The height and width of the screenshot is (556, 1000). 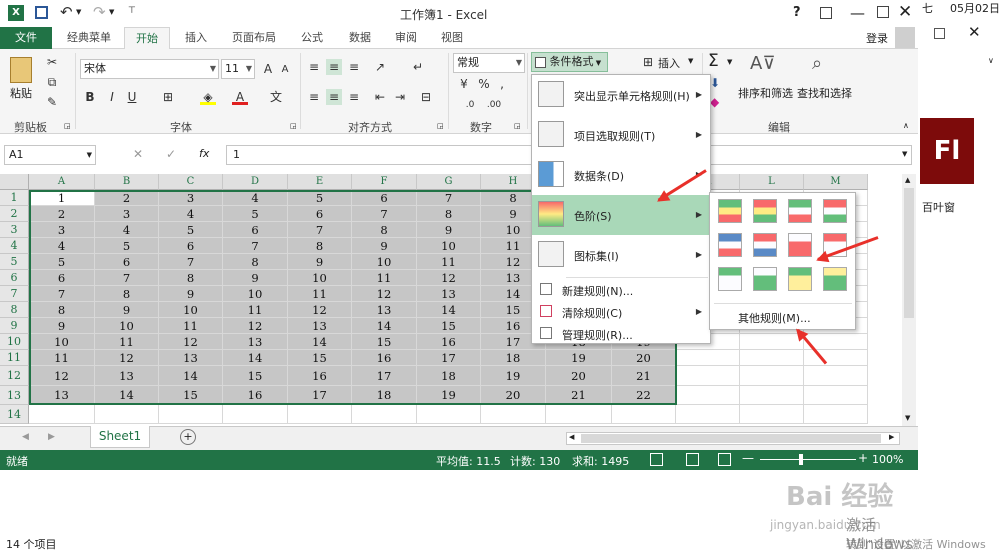 What do you see at coordinates (380, 67) in the screenshot?
I see `orientation-icon: ↗` at bounding box center [380, 67].